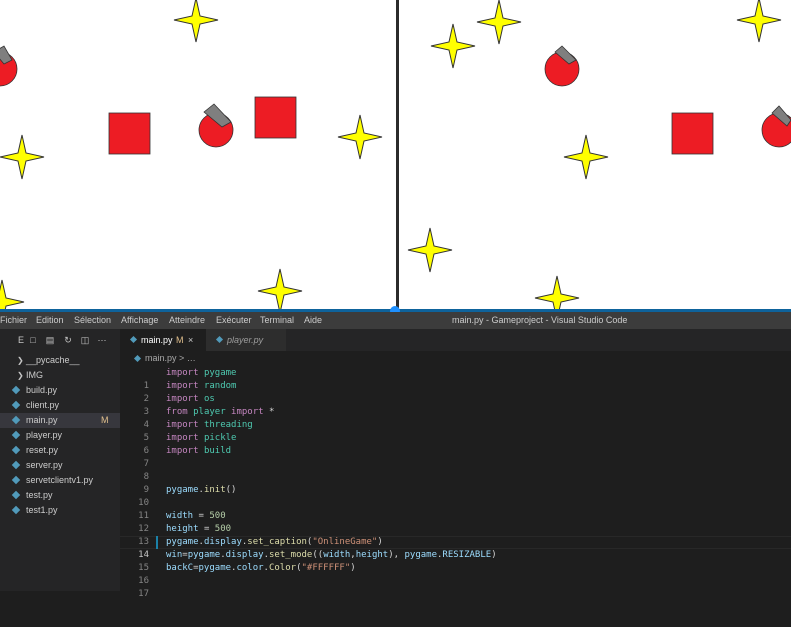 This screenshot has width=791, height=627. What do you see at coordinates (190, 444) in the screenshot?
I see `code-line: 6 import pickle` at bounding box center [190, 444].